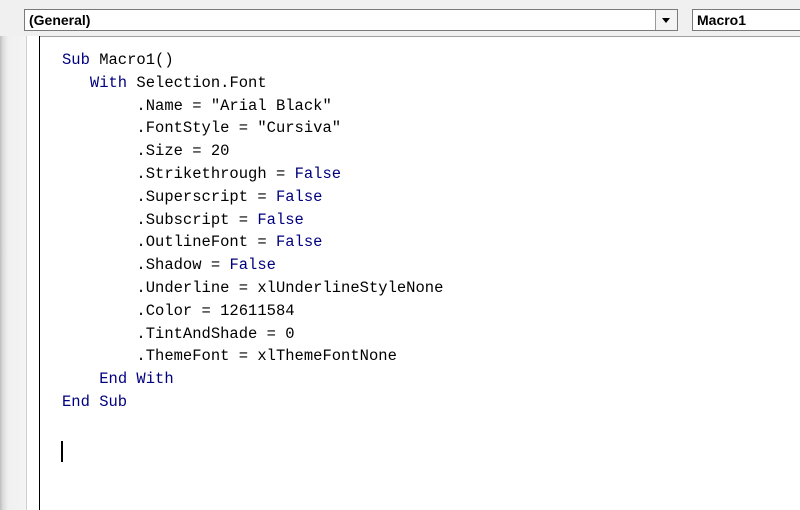 This screenshot has width=800, height=510. I want to click on code-text: .Color = 12611584, so click(215, 310).